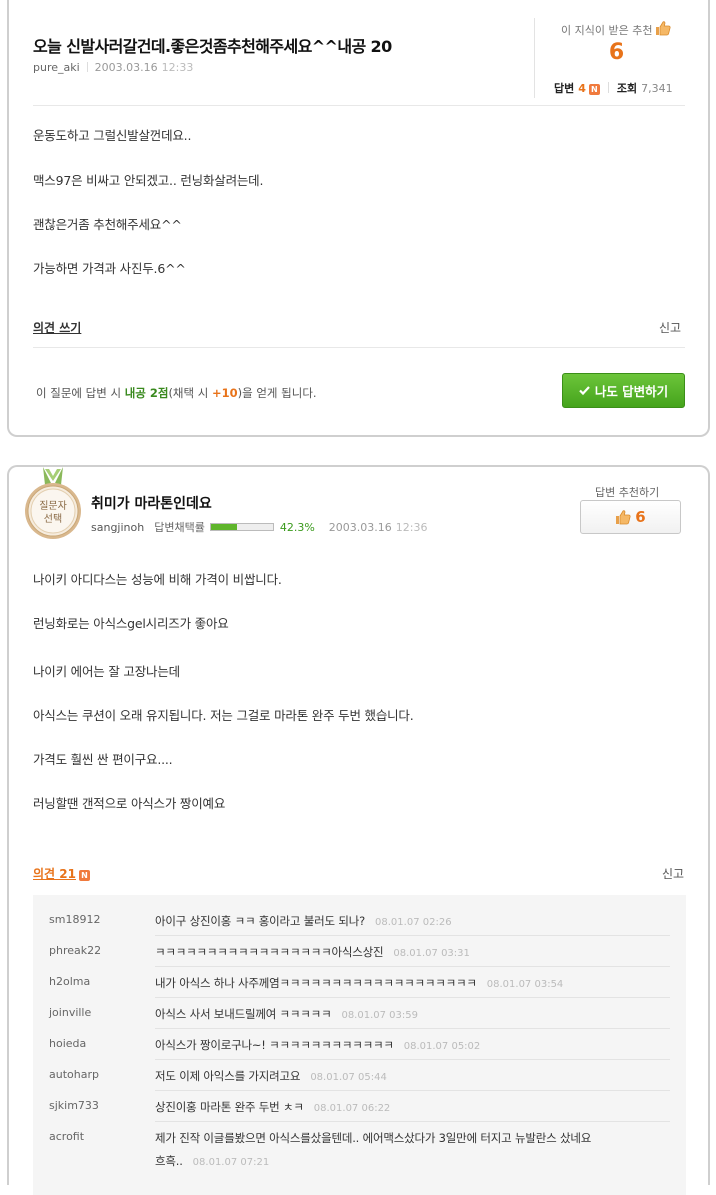  Describe the element at coordinates (442, 1046) in the screenshot. I see `comment-time: 08.01.07 05:02` at that location.